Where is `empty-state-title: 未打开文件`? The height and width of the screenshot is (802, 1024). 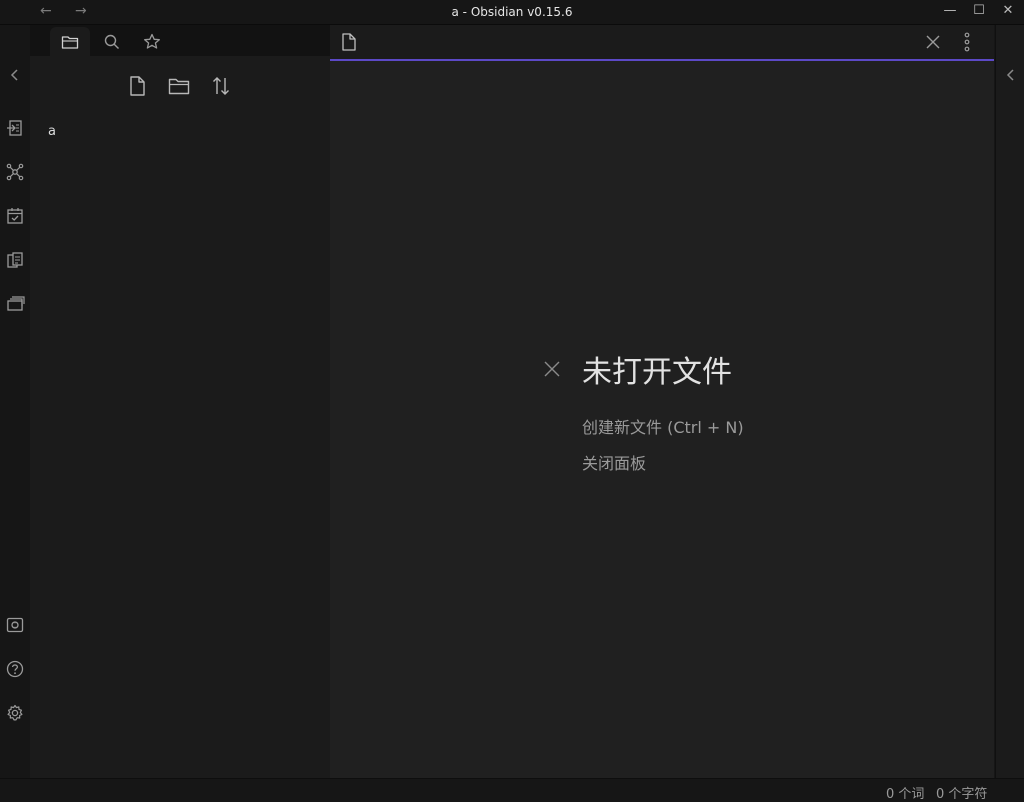
empty-state-title: 未打开文件 is located at coordinates (657, 372).